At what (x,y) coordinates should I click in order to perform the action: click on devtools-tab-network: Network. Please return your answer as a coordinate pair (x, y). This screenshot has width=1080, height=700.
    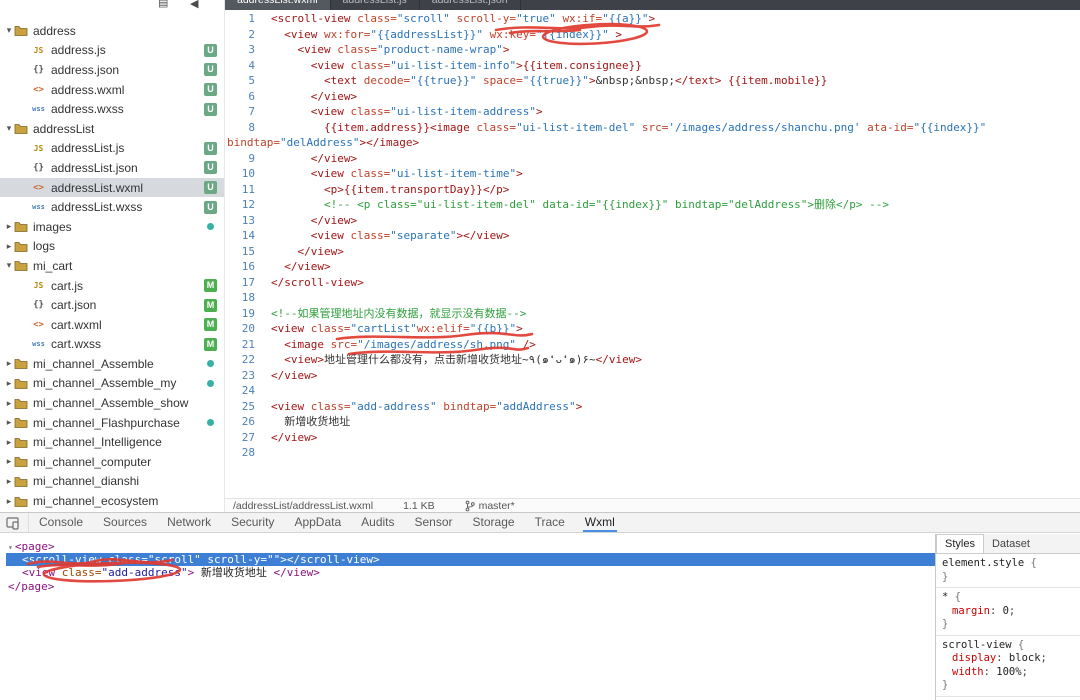
    Looking at the image, I should click on (189, 522).